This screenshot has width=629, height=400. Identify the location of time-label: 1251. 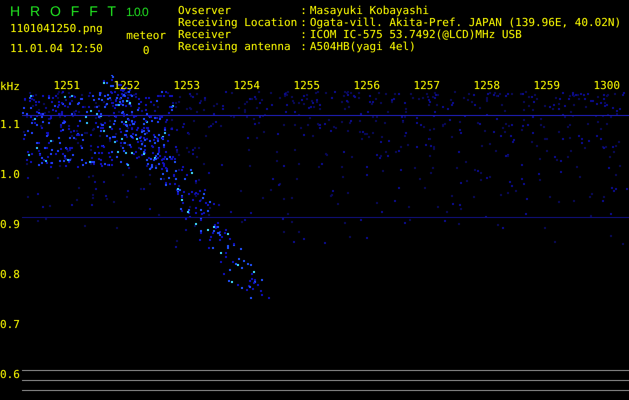
(67, 86).